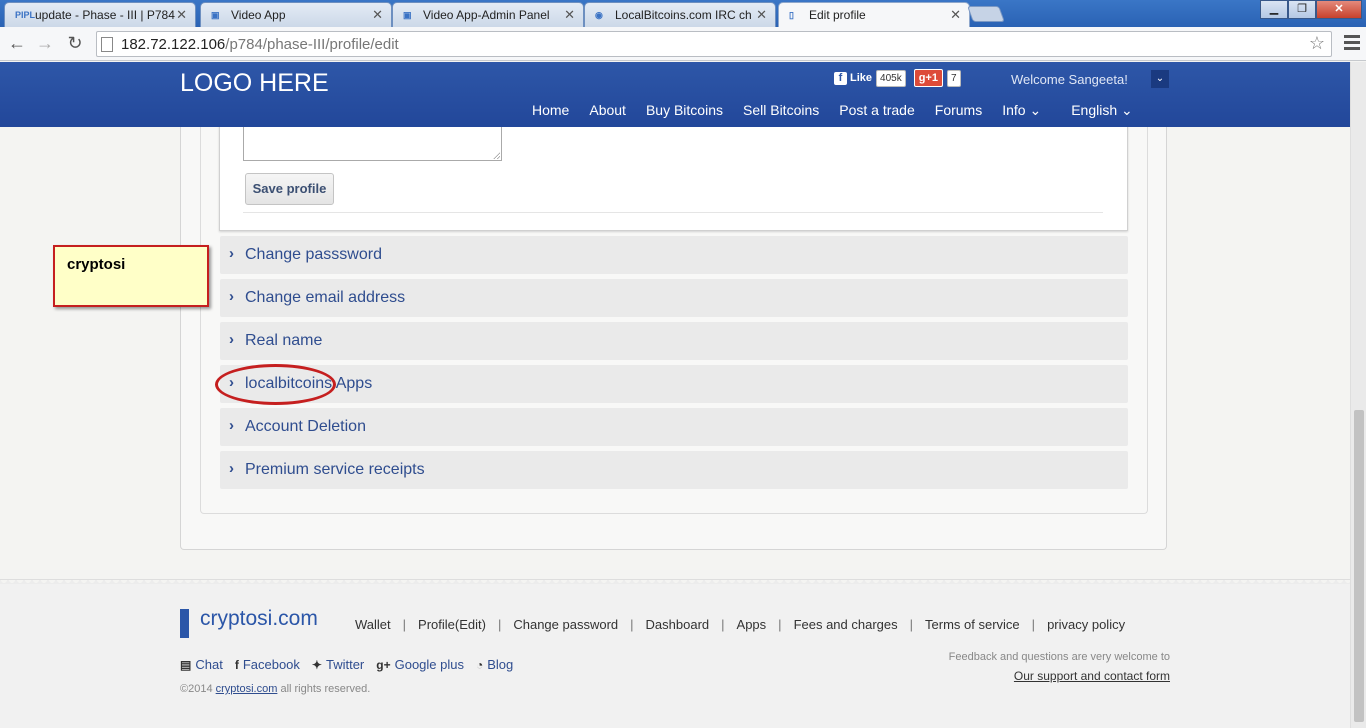  What do you see at coordinates (877, 110) in the screenshot?
I see `nav-post-a-trade: Post a trade` at bounding box center [877, 110].